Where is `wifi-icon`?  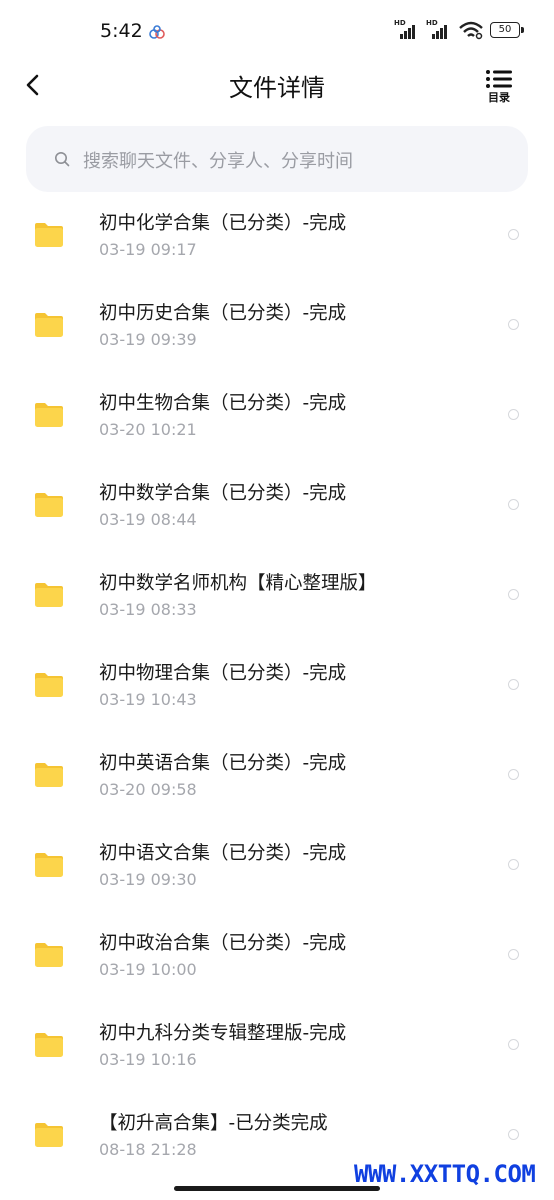
wifi-icon is located at coordinates (471, 30).